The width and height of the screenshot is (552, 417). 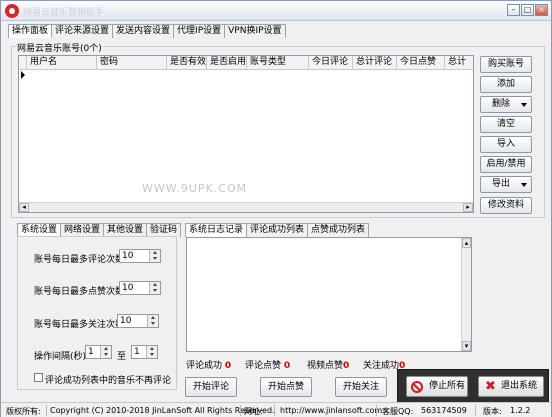 I want to click on close-icon: ✖, so click(x=490, y=386).